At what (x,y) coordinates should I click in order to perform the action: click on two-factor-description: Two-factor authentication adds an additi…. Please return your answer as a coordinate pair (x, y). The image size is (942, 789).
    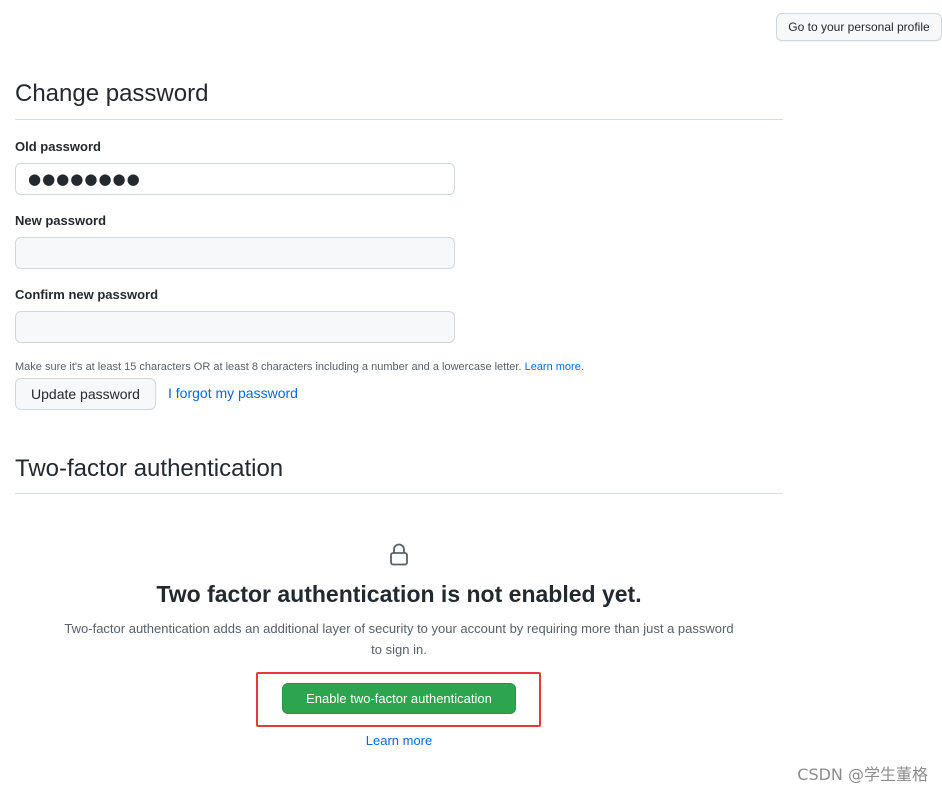
    Looking at the image, I should click on (399, 639).